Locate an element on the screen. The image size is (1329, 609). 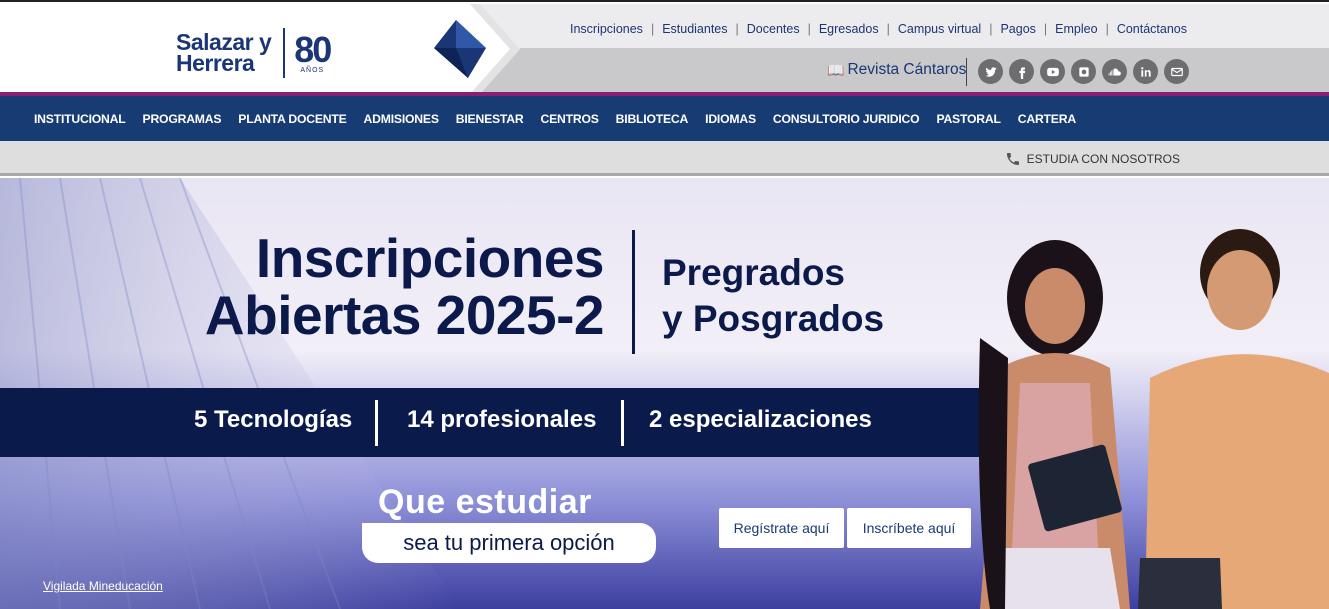
flickr-icon is located at coordinates (1083, 71).